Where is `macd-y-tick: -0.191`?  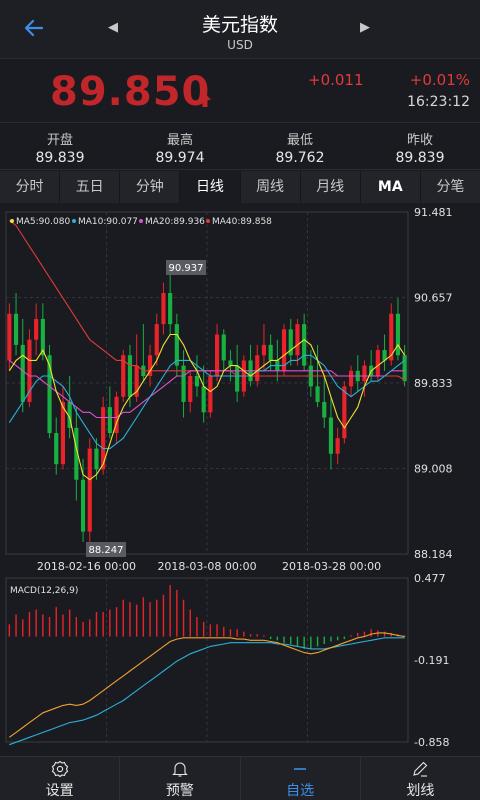 macd-y-tick: -0.191 is located at coordinates (431, 660).